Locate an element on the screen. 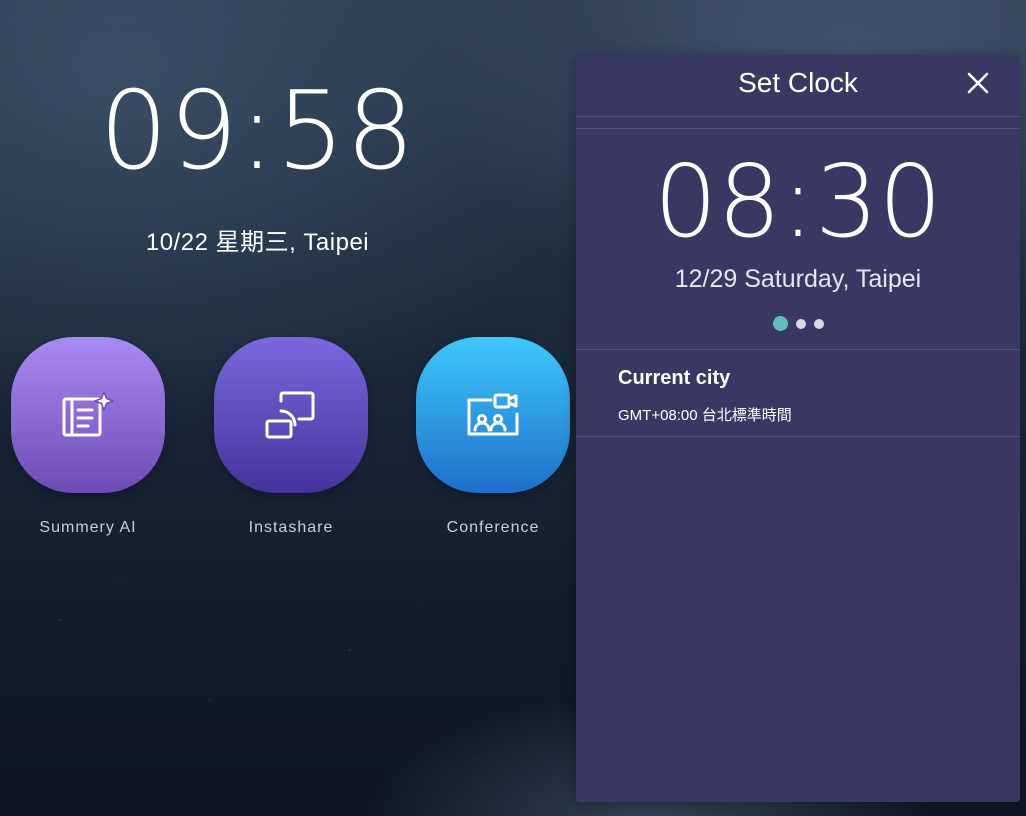 Image resolution: width=1026 pixels, height=816 pixels. video-conference-icon is located at coordinates (493, 415).